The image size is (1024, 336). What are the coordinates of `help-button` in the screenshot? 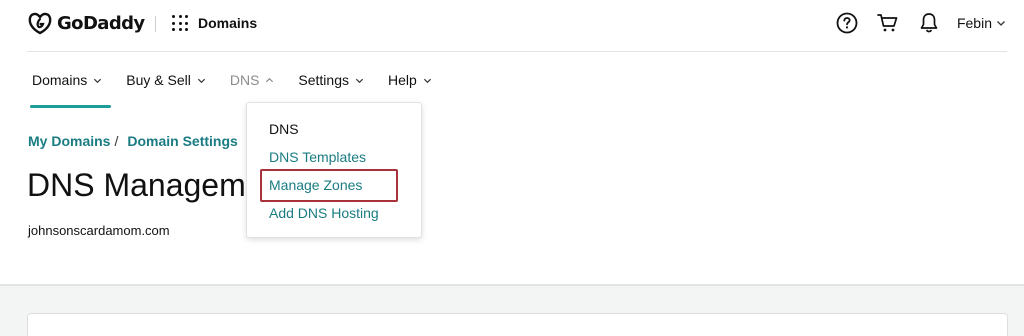 It's located at (847, 23).